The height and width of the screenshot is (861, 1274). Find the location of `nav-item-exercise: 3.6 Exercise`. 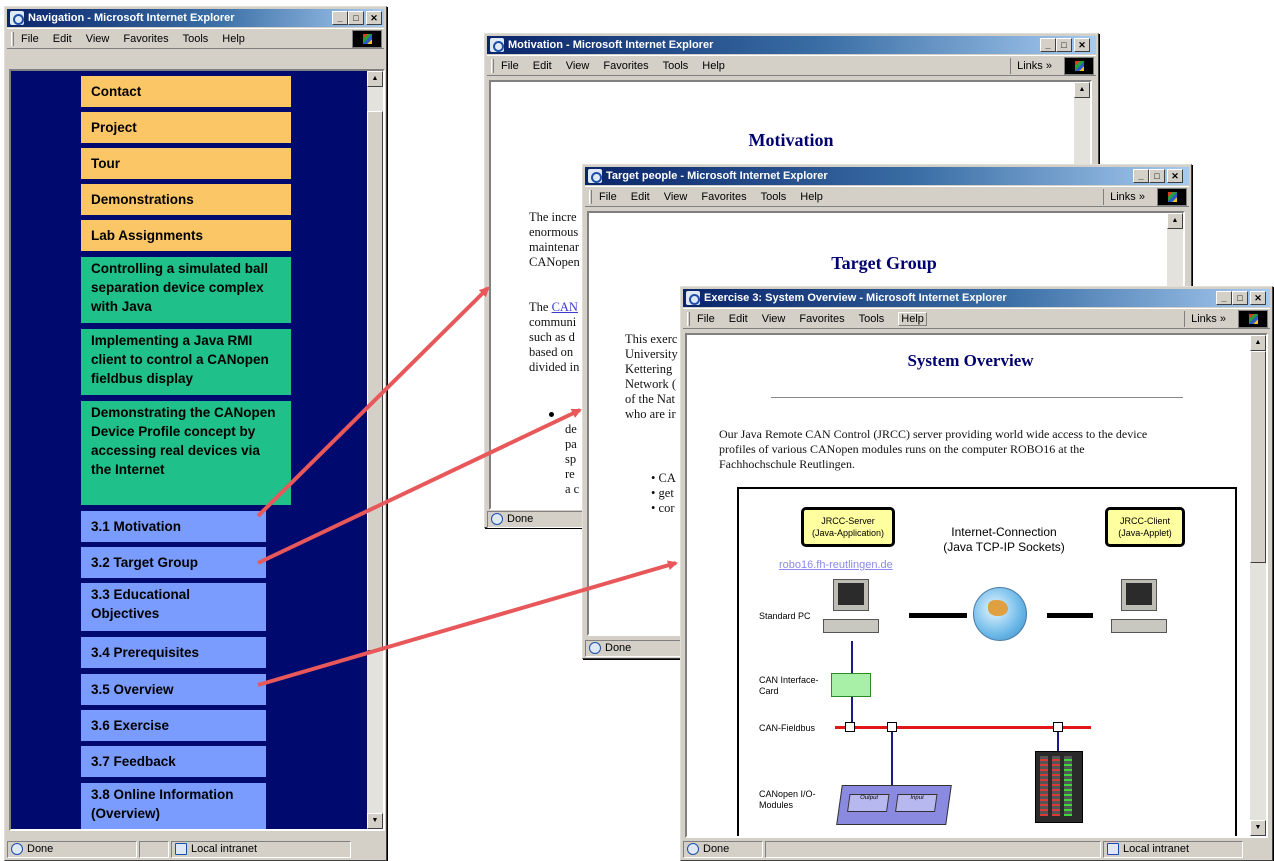

nav-item-exercise: 3.6 Exercise is located at coordinates (173, 725).